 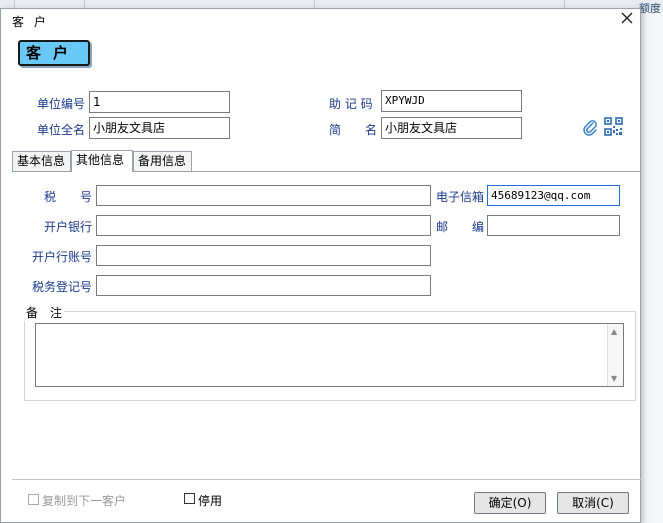 I want to click on bank-account-field, so click(x=263, y=255).